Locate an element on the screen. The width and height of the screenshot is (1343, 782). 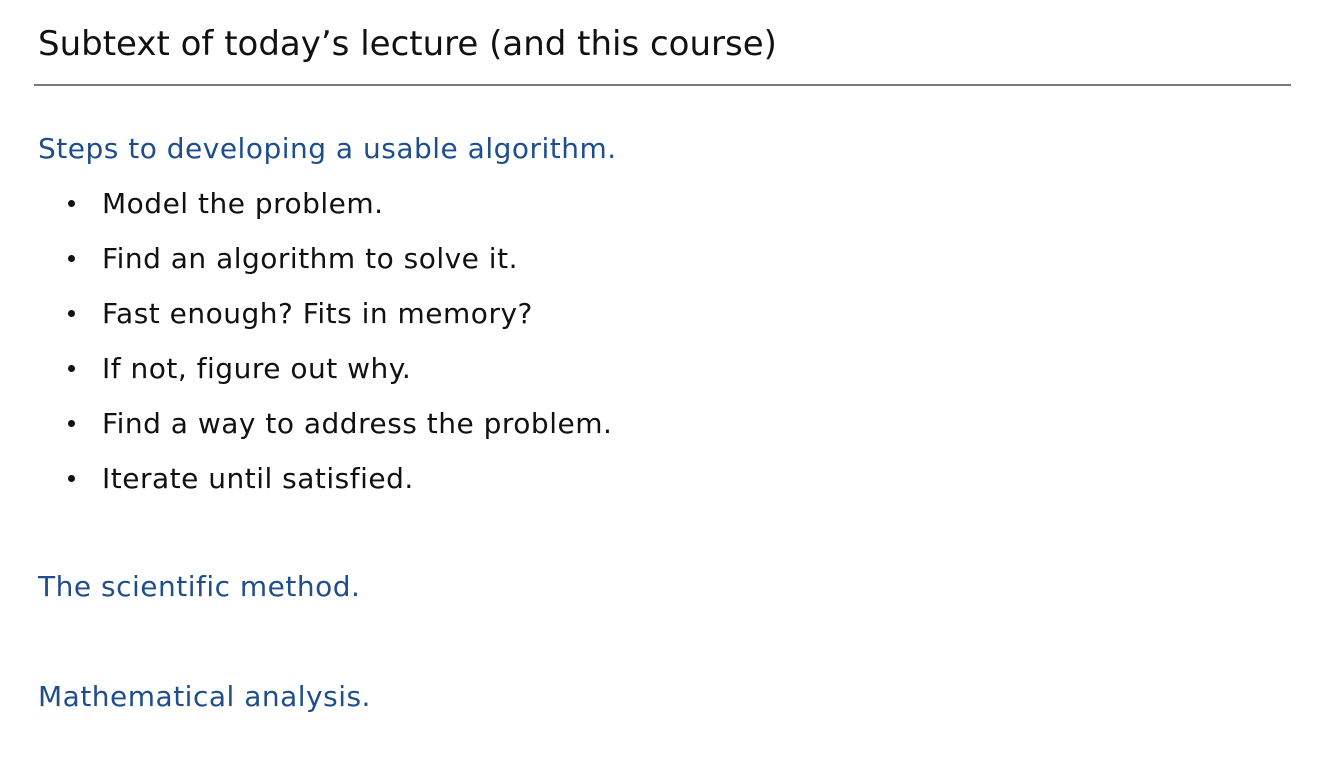
list-item: Iterate until satisfied. is located at coordinates (337, 486).